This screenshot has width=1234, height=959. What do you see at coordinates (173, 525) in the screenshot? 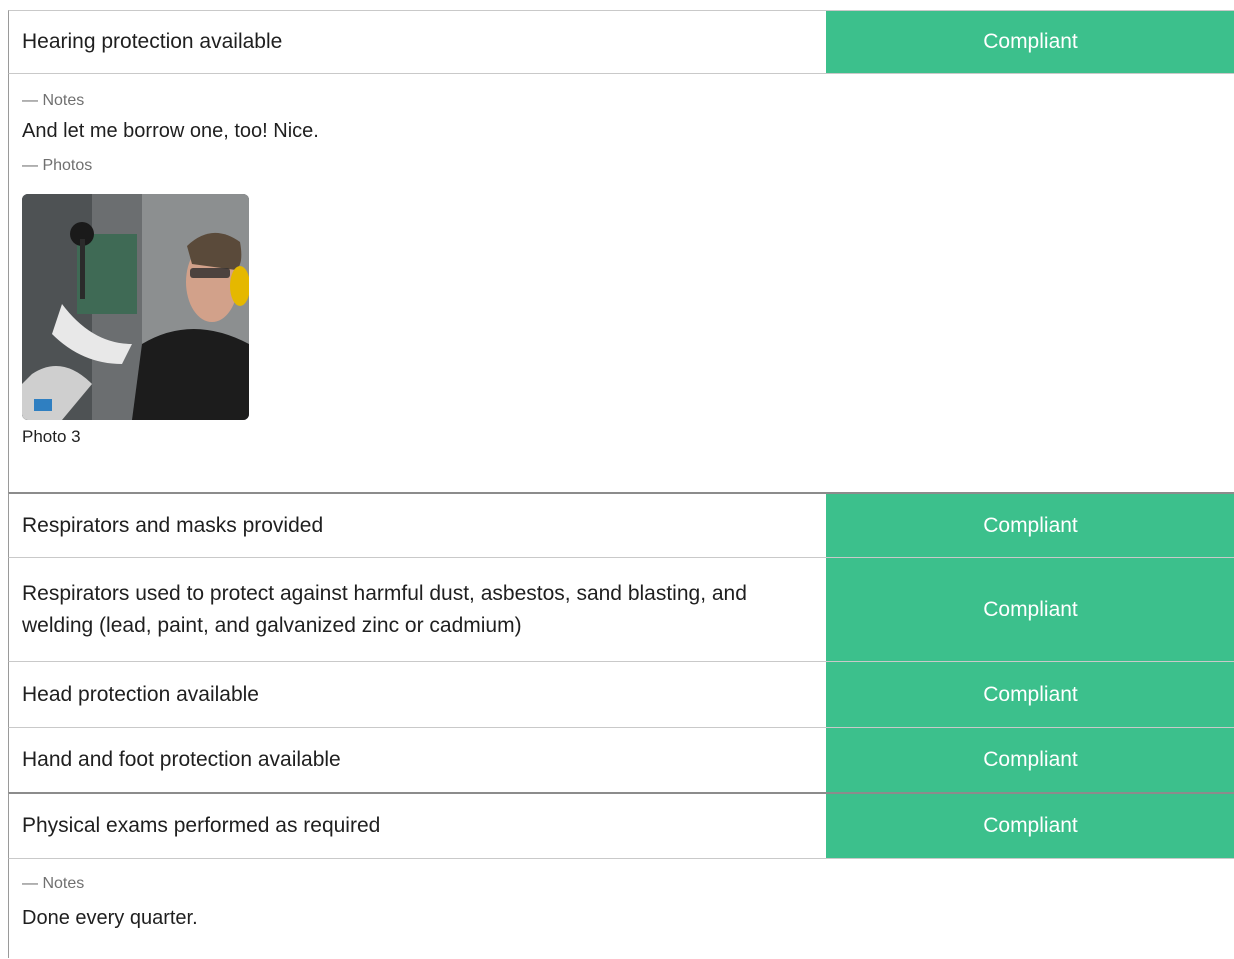
I see `question-text: Respirators and masks provided` at bounding box center [173, 525].